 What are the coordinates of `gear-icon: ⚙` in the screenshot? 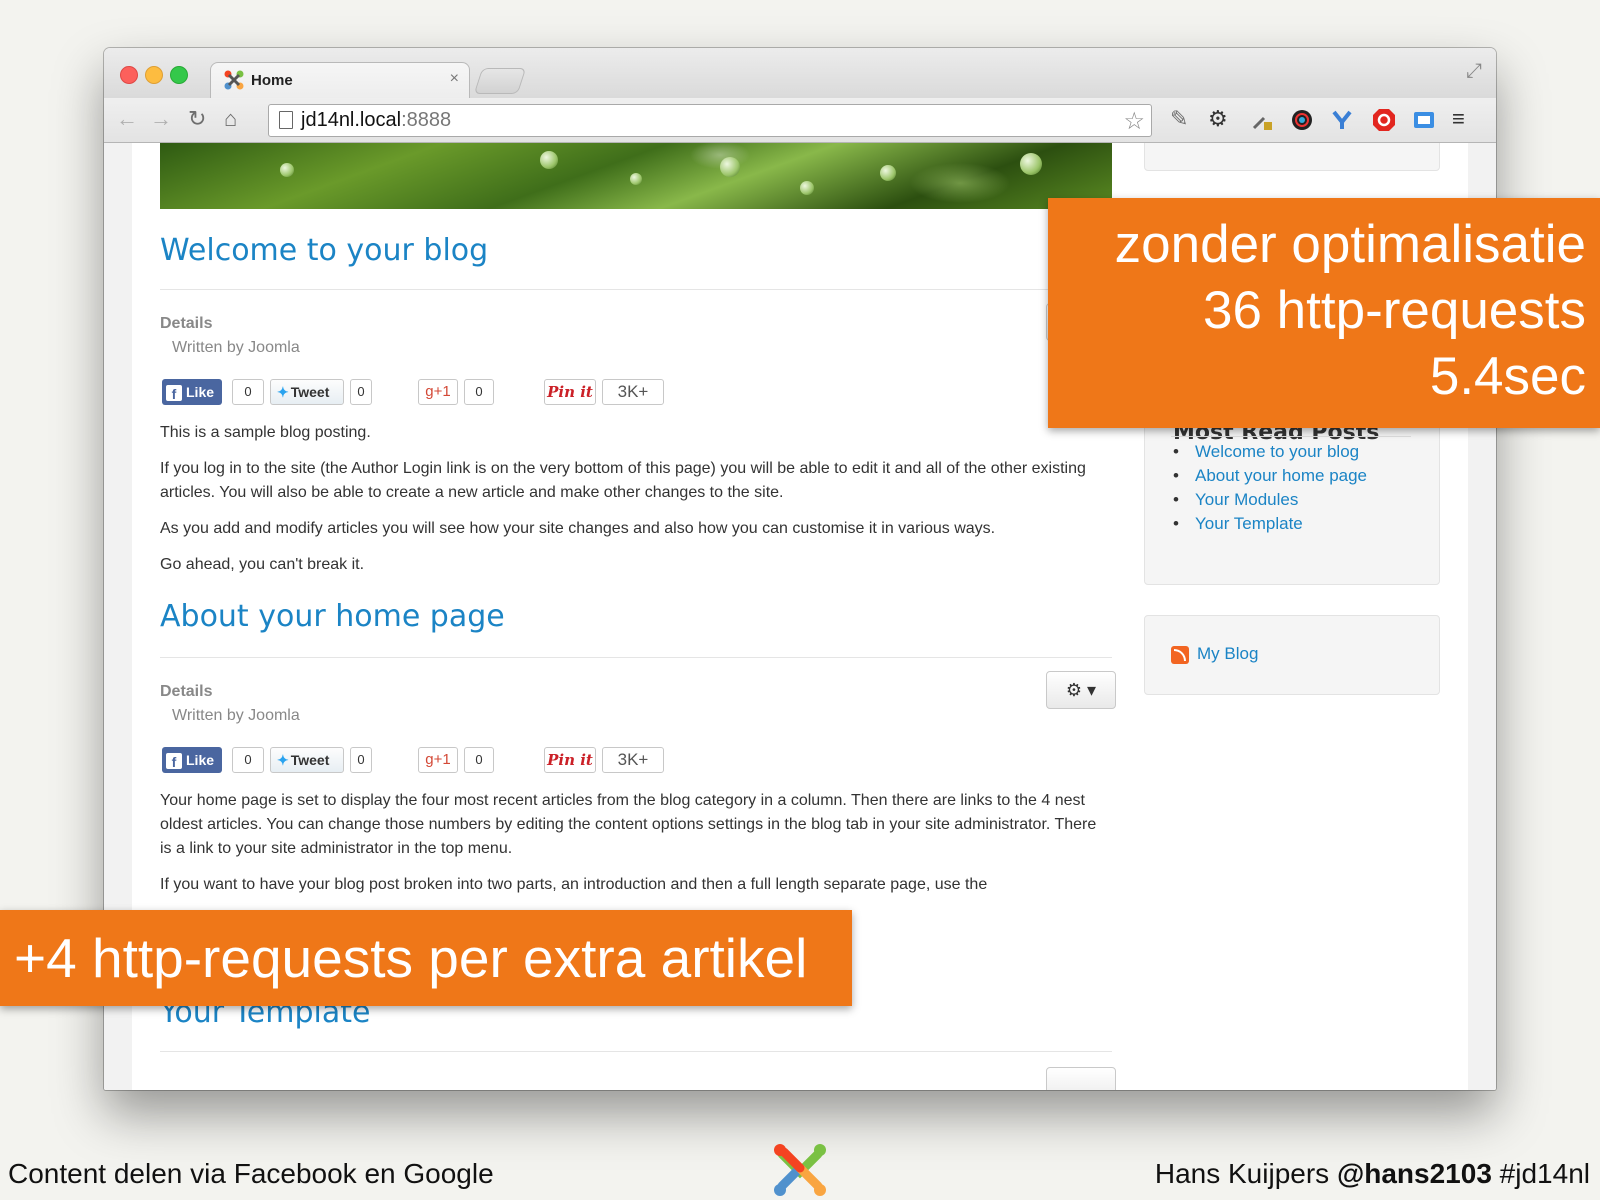 It's located at (1218, 119).